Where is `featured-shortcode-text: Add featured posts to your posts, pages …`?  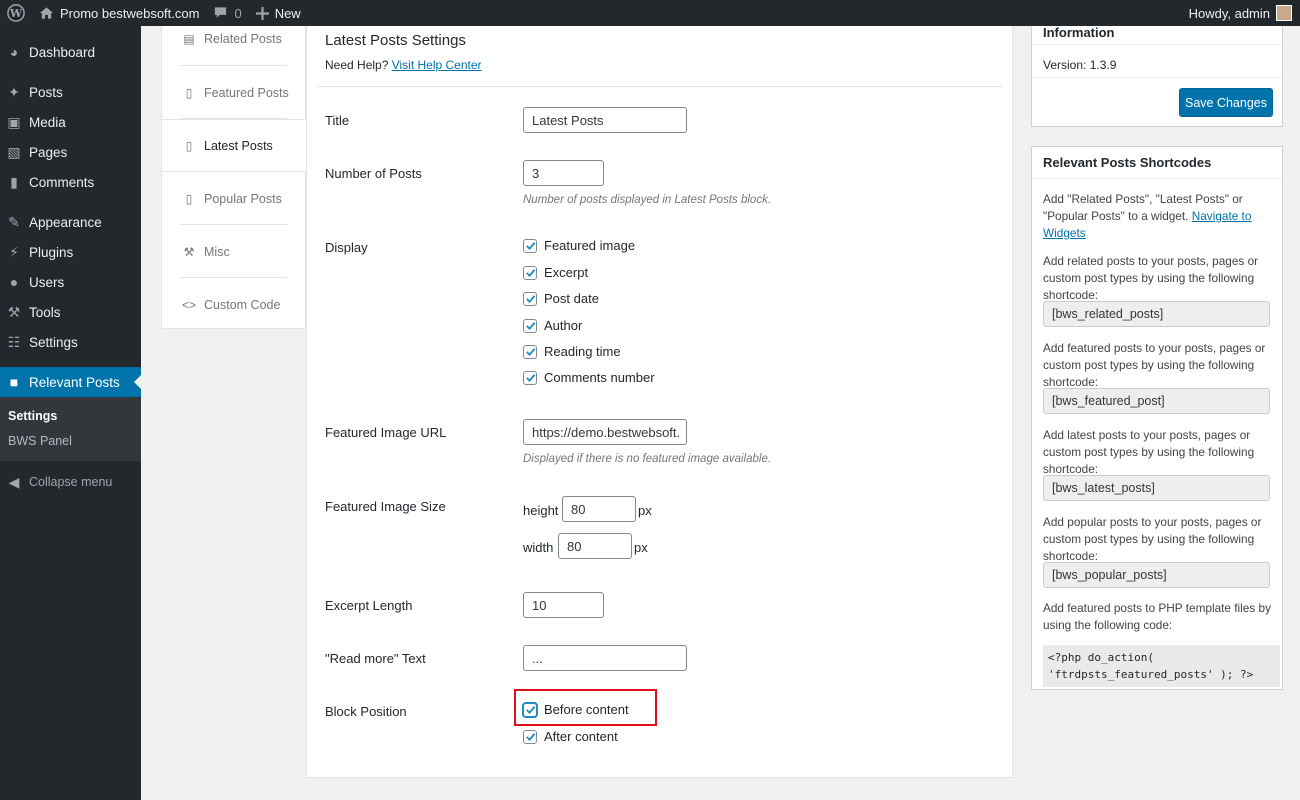
featured-shortcode-text: Add featured posts to your posts, pages … is located at coordinates (1154, 365).